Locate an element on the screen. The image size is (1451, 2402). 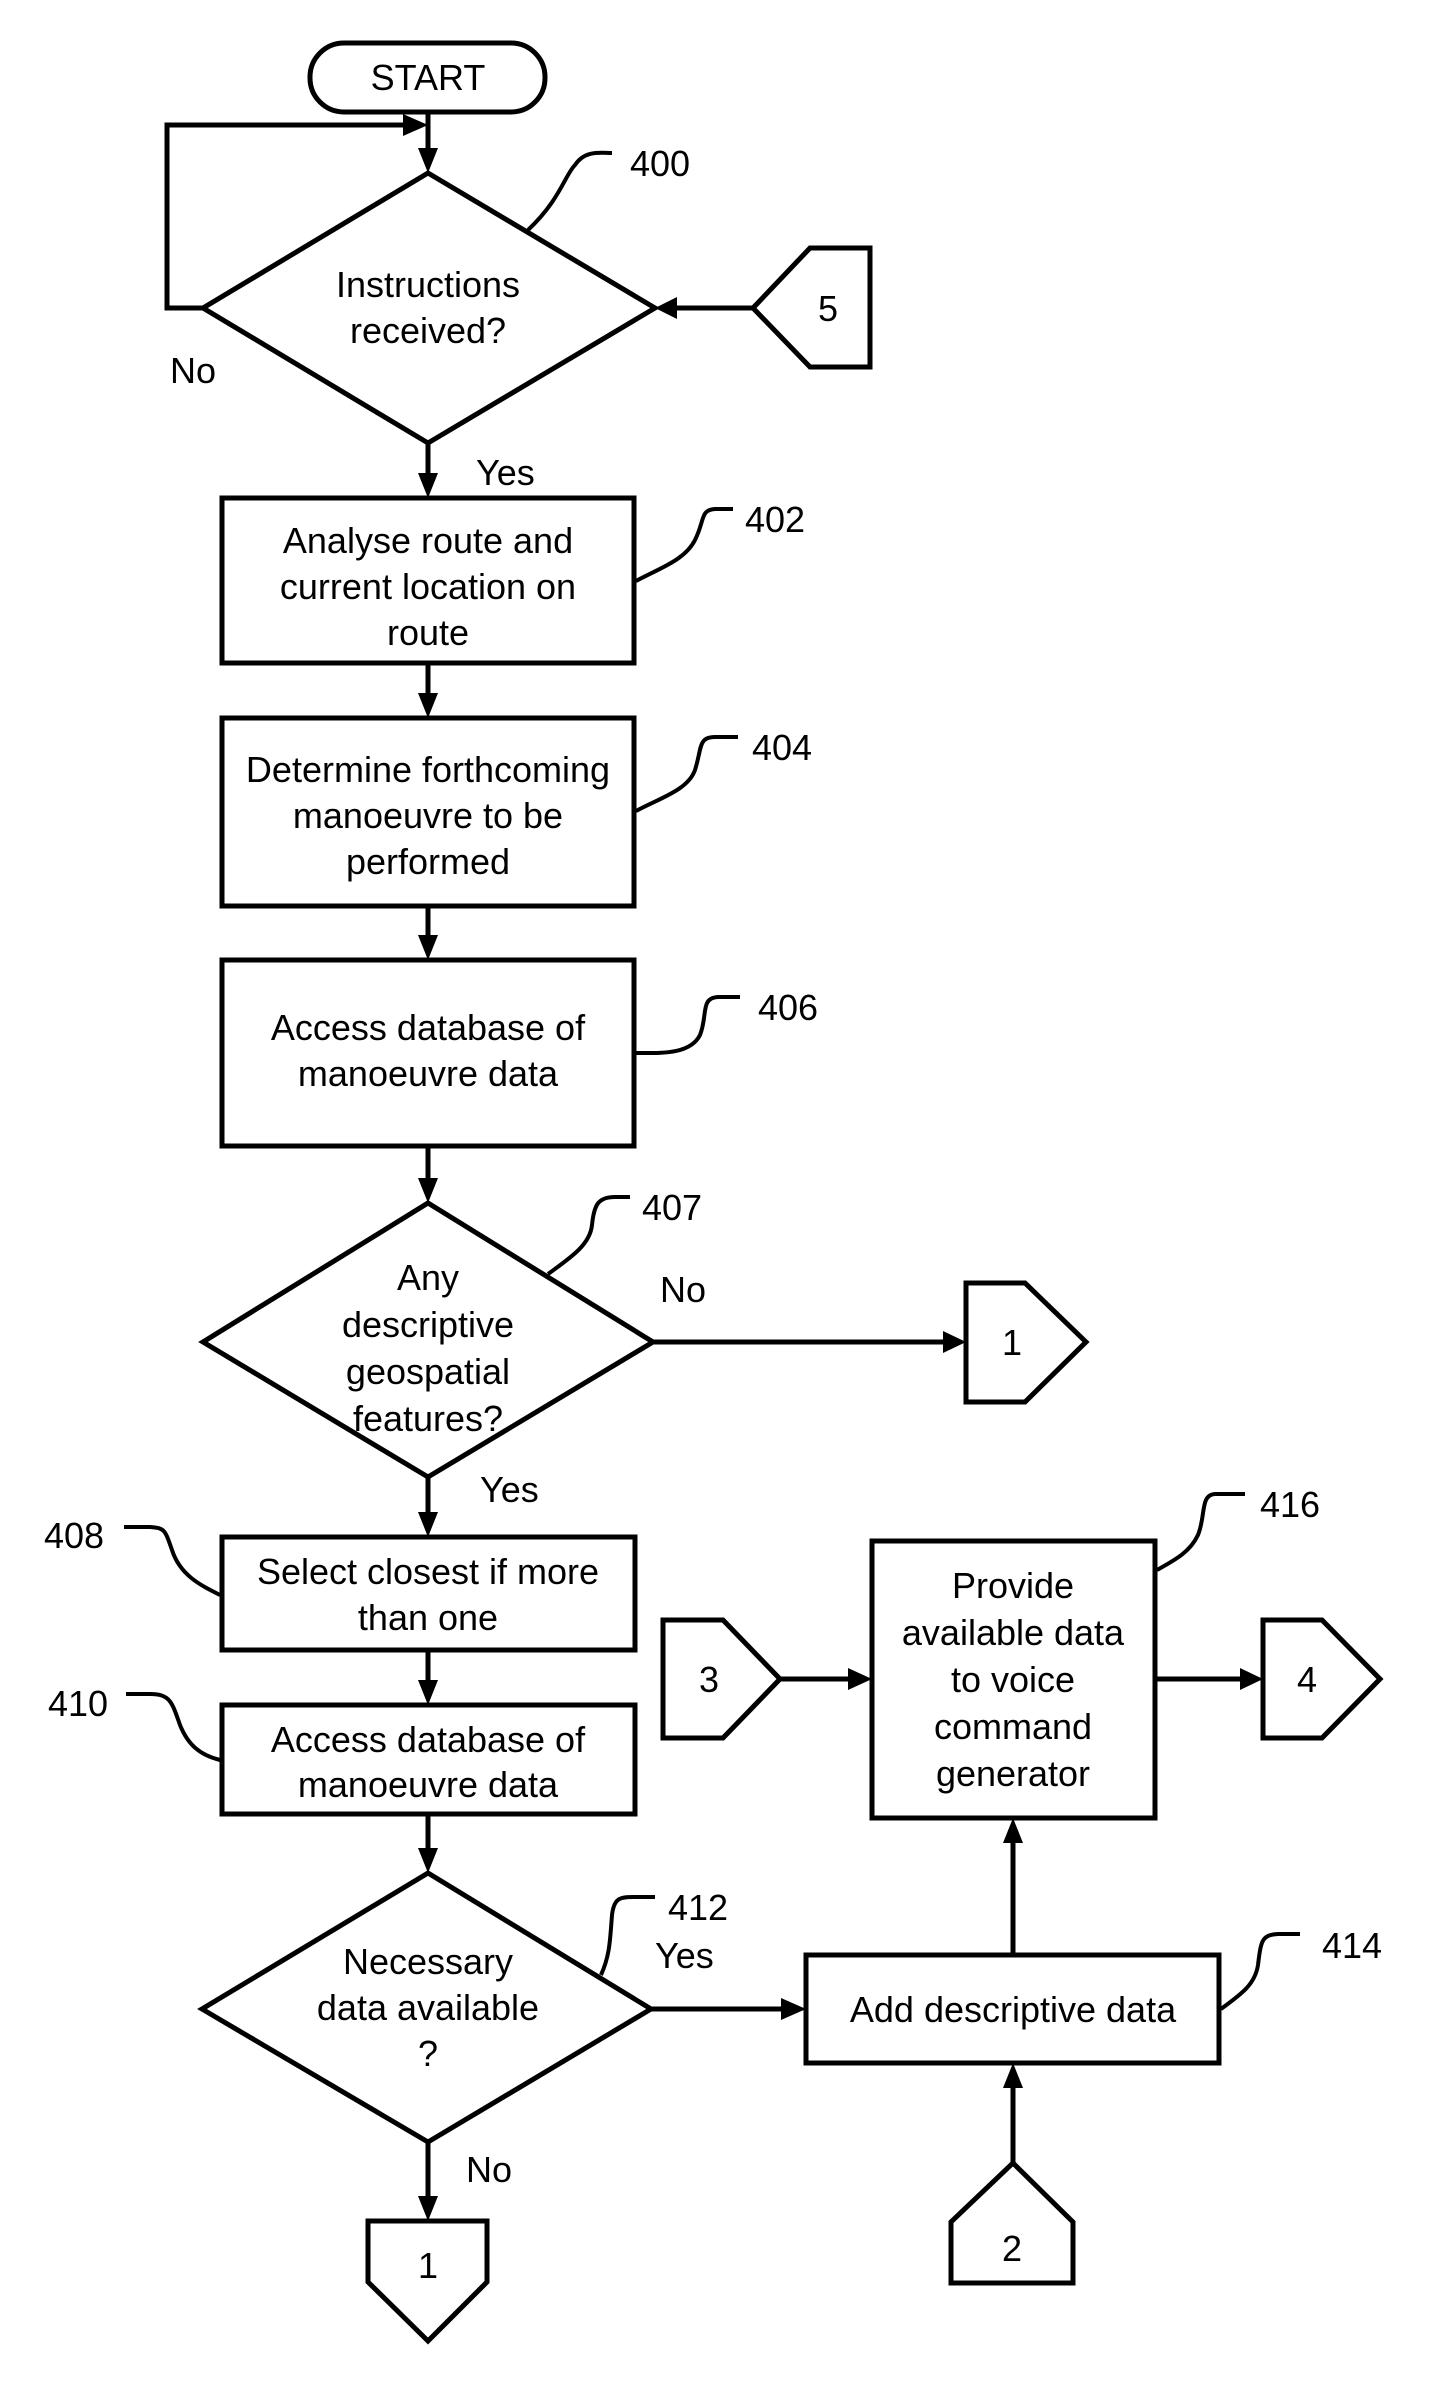
process-410: Access database of manoeuvre data is located at coordinates (428, 1759).